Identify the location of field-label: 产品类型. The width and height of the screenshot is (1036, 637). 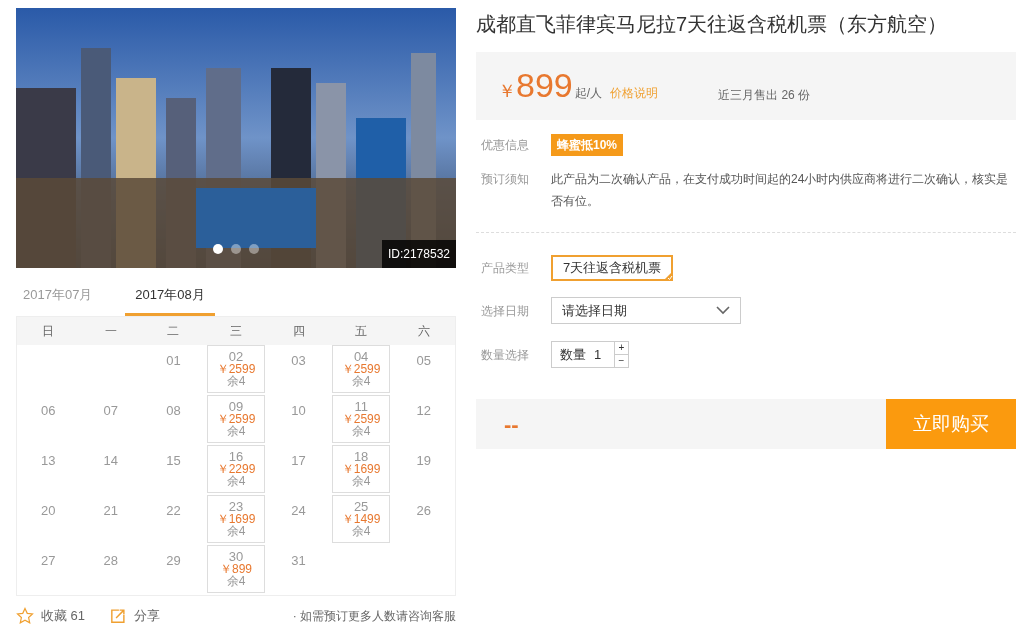
(505, 268).